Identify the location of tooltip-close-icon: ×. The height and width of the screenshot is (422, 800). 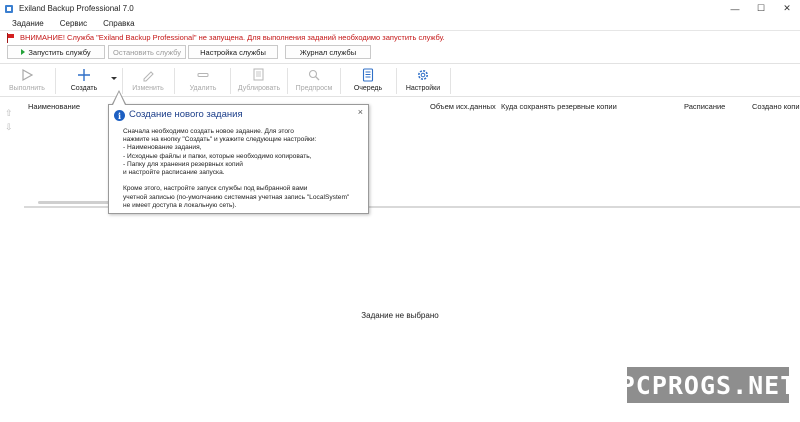
(360, 112).